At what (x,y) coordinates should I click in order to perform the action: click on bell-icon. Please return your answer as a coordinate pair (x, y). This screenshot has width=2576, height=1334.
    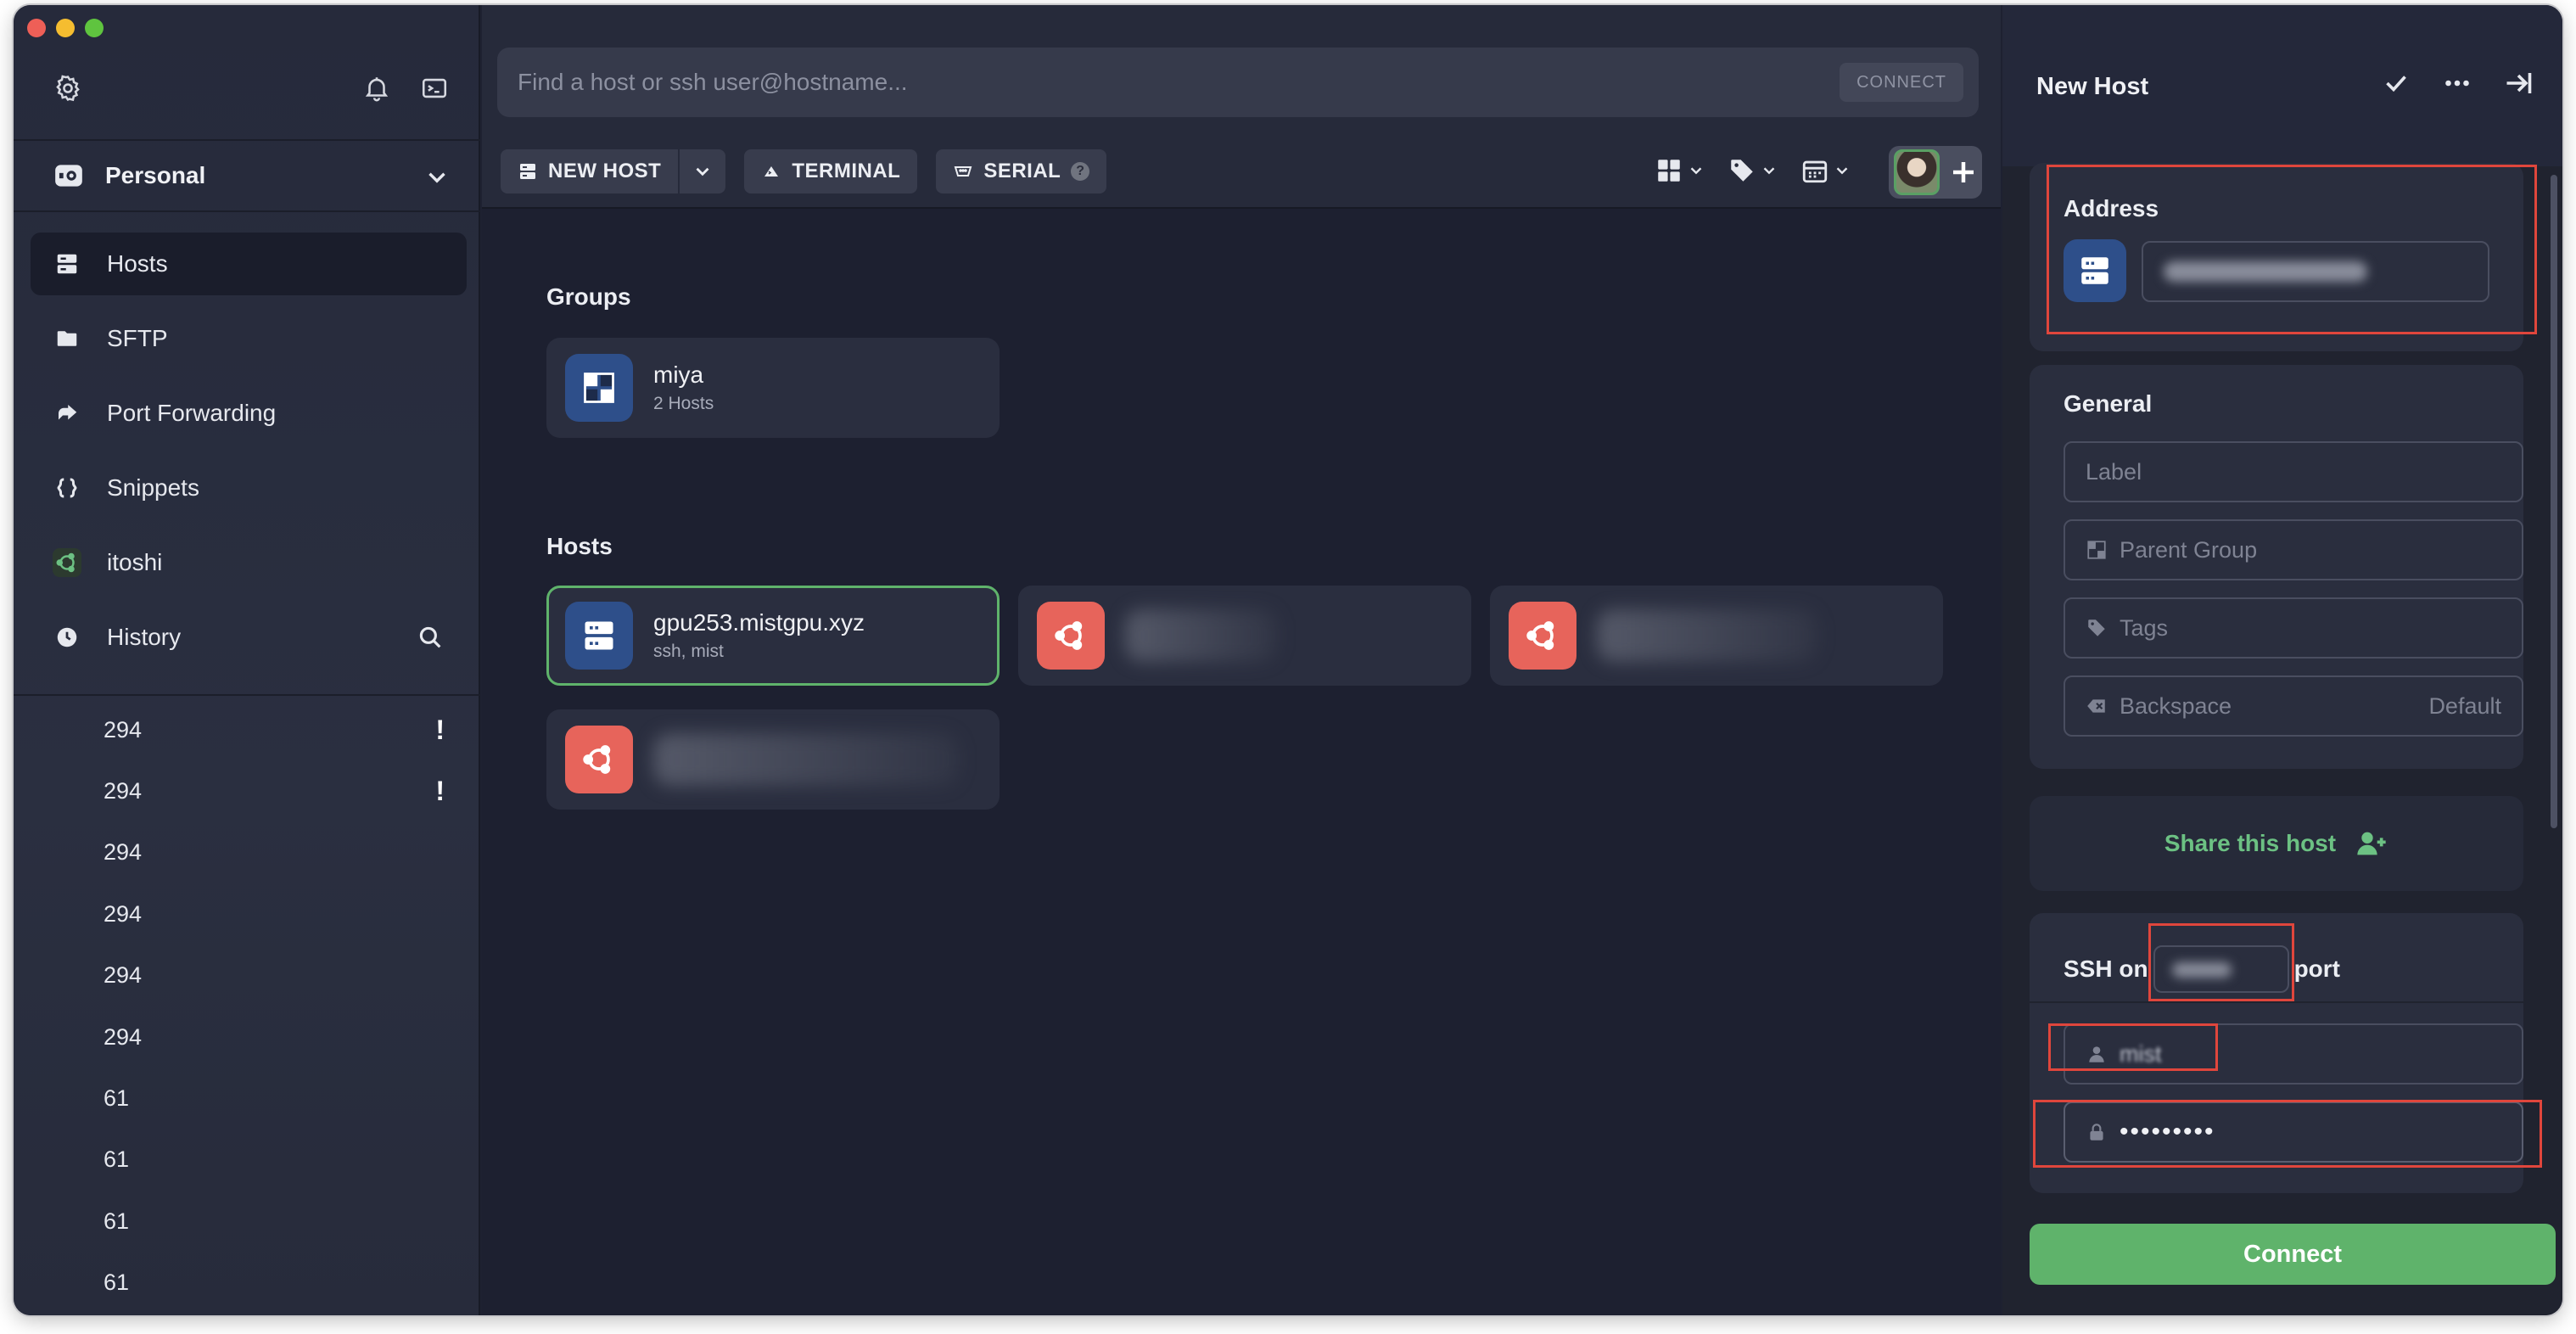
    Looking at the image, I should click on (377, 88).